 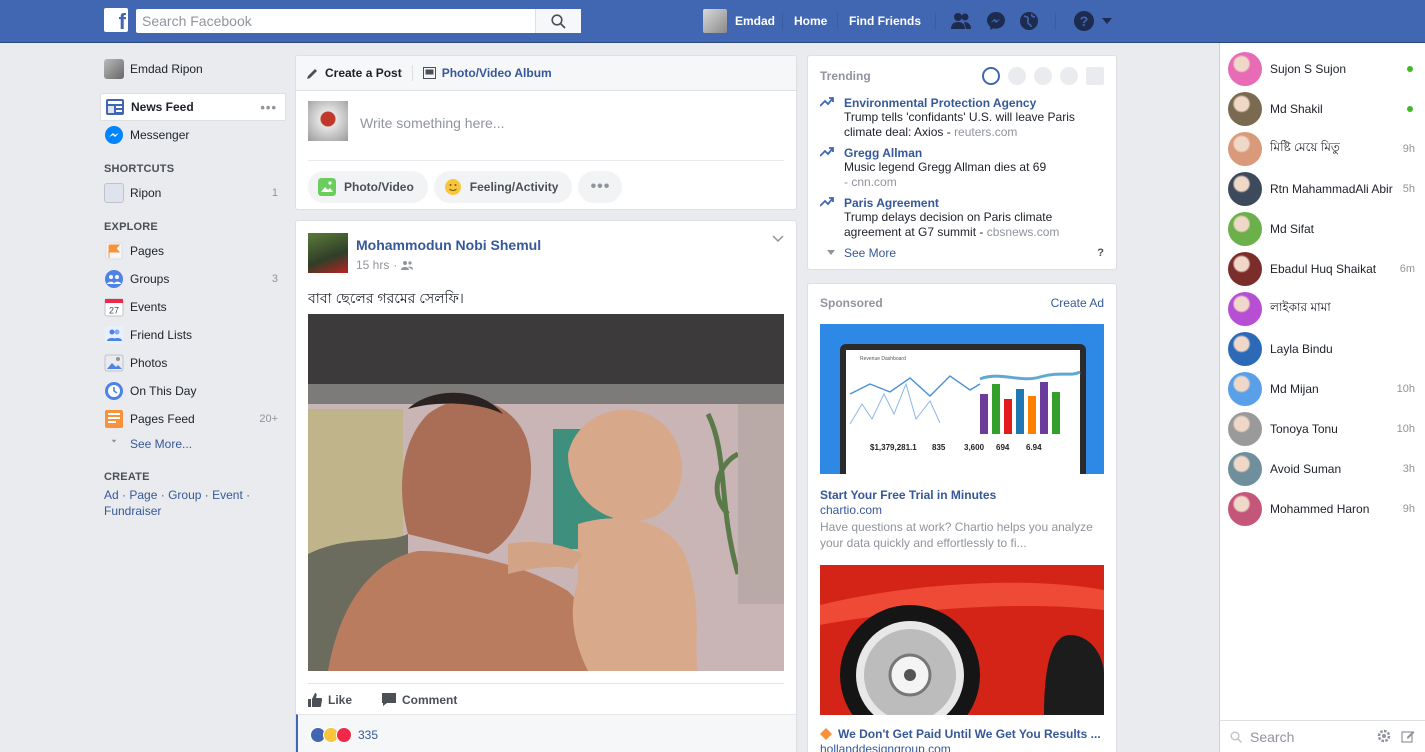 I want to click on ad-host: hollanddesigngroup.com, so click(x=962, y=747).